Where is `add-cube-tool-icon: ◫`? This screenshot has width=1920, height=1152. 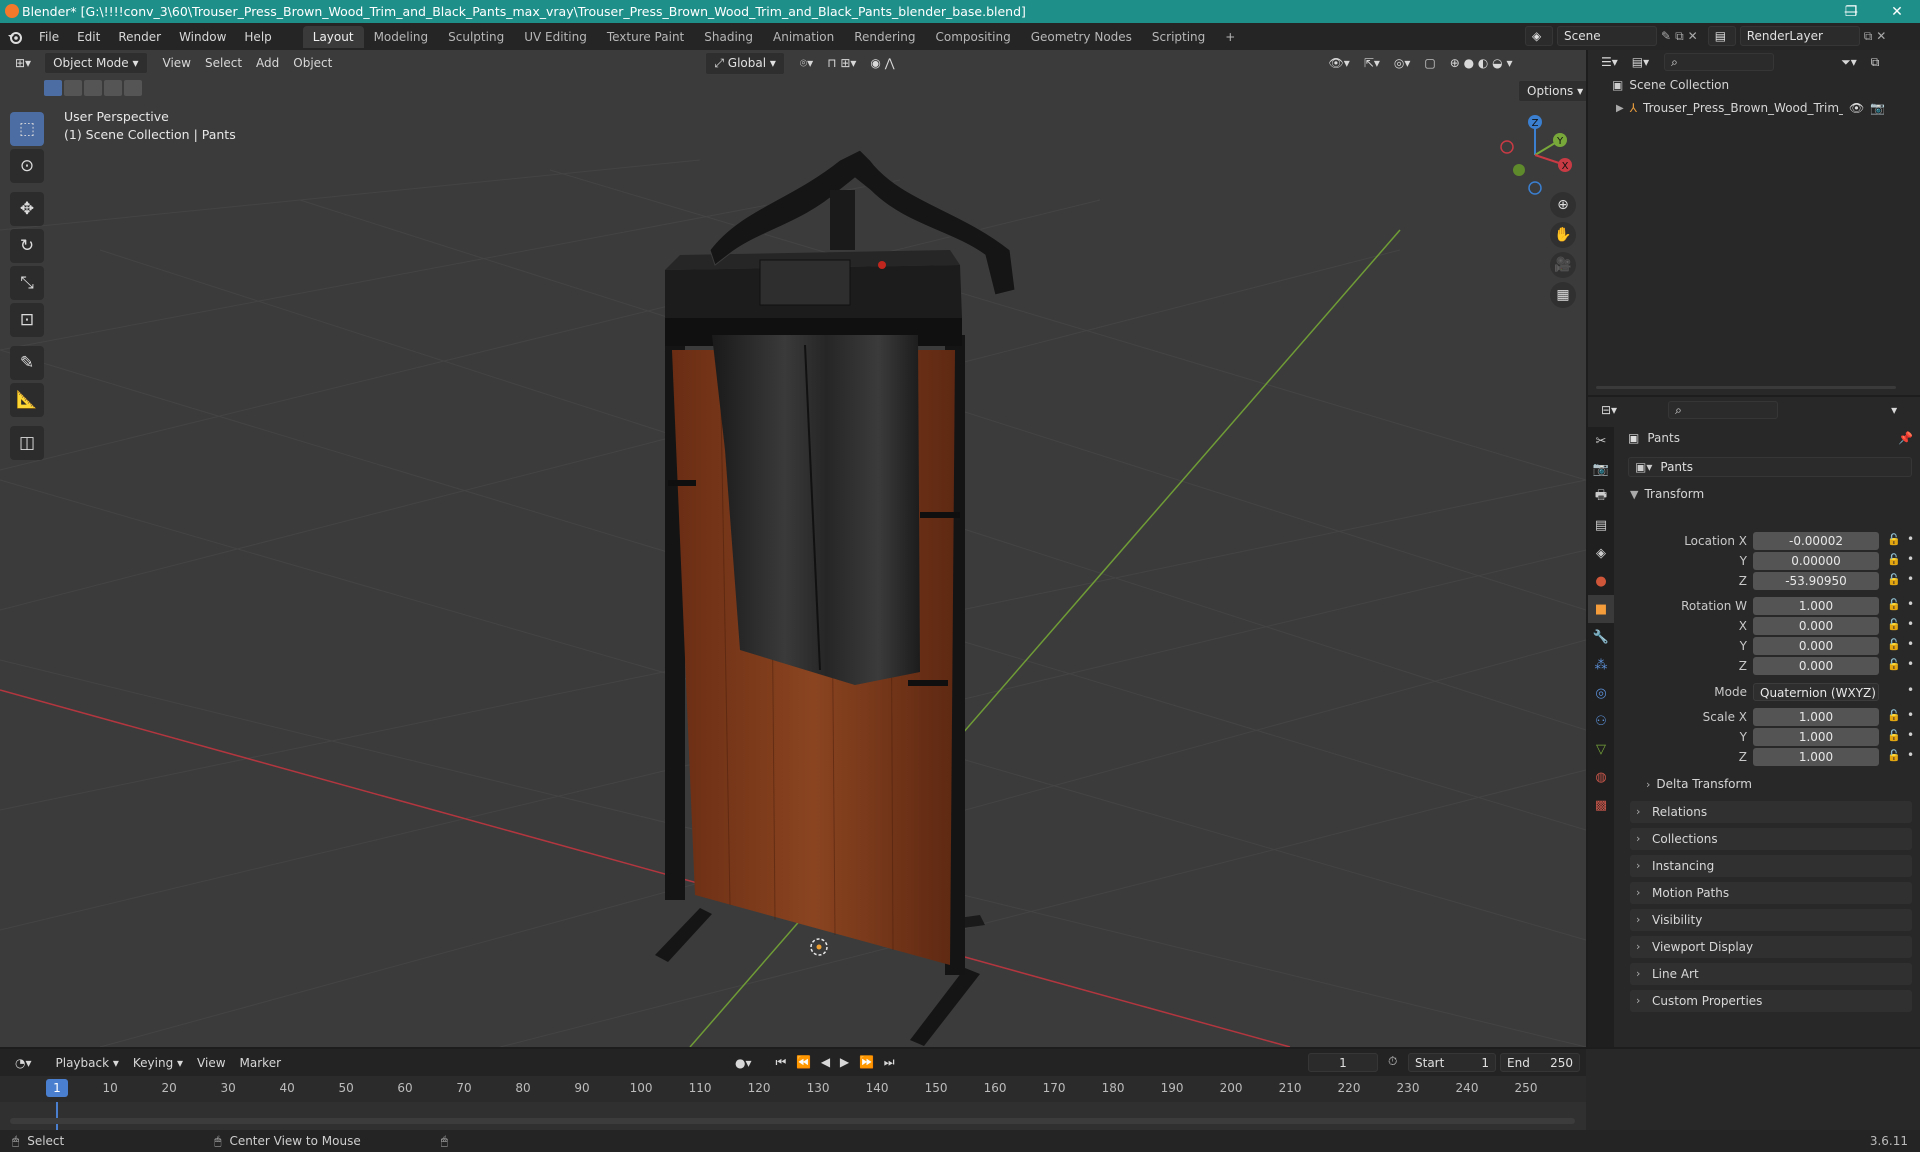
add-cube-tool-icon: ◫ is located at coordinates (27, 443).